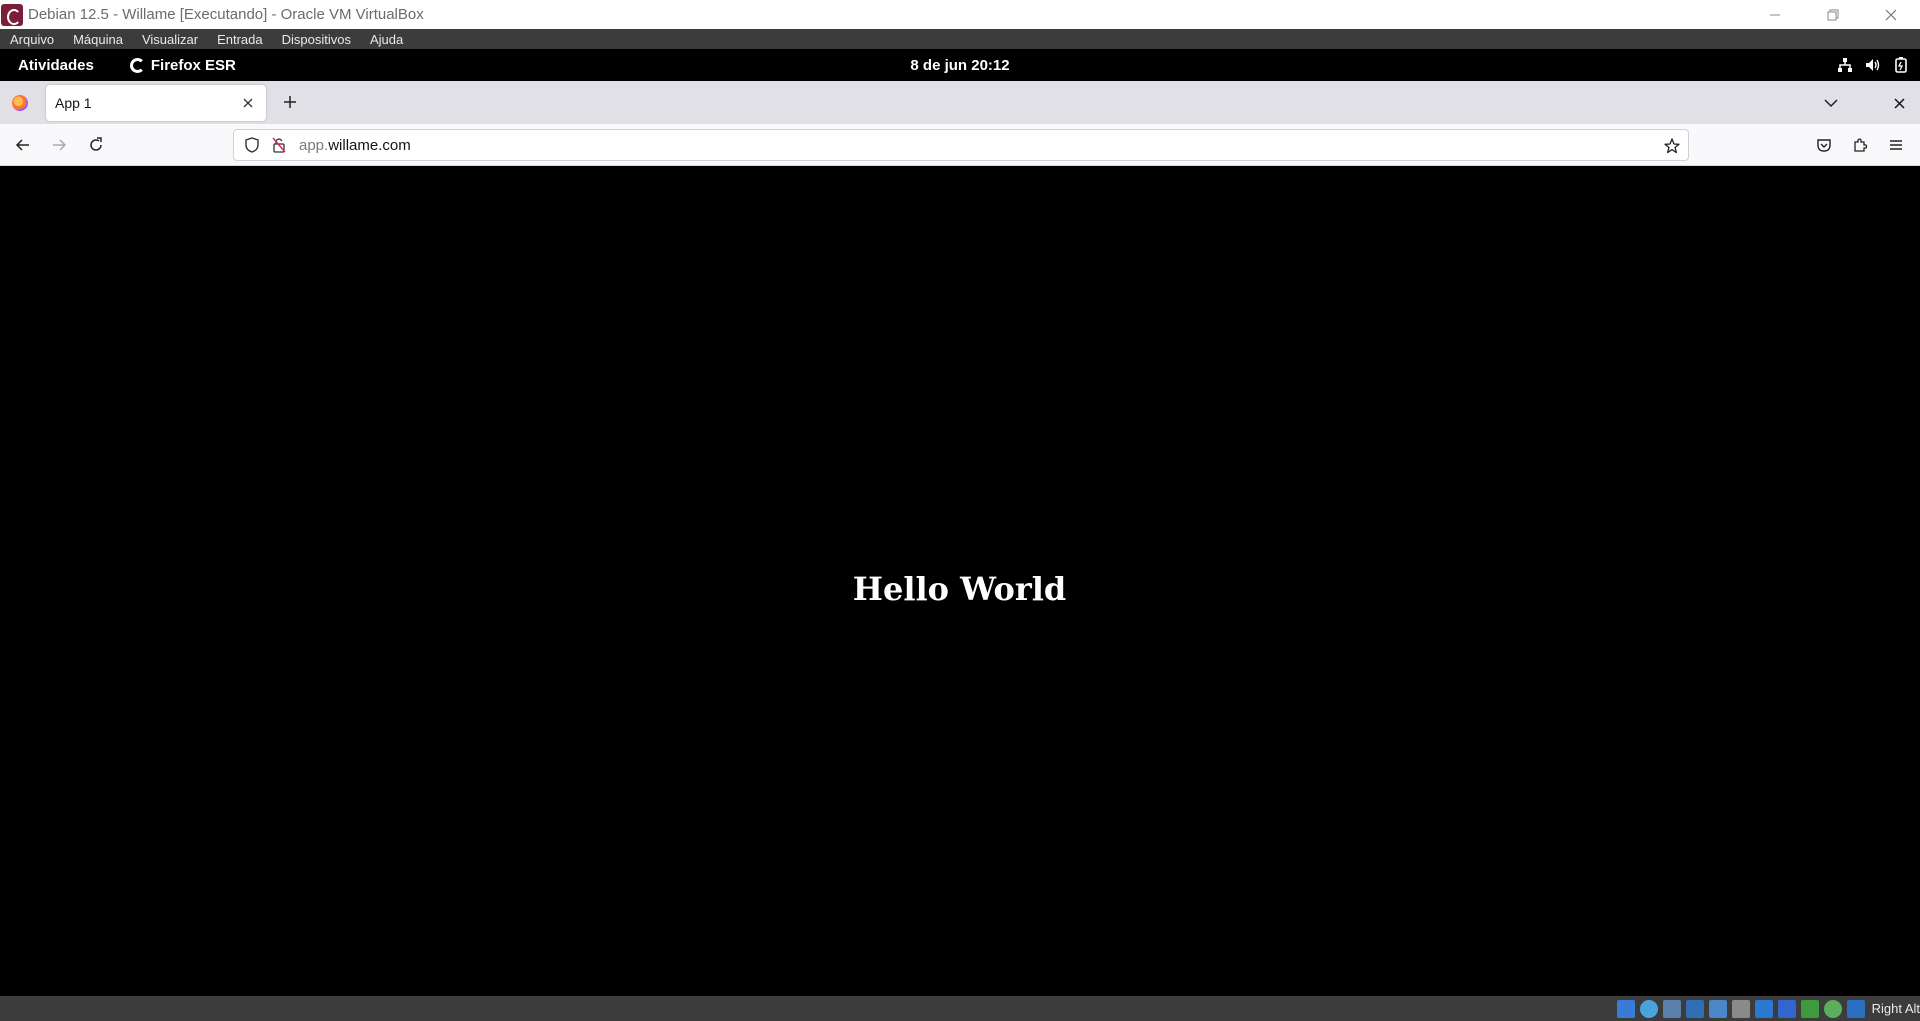 This screenshot has width=1920, height=1021. I want to click on gnome-top-bar: Atividades Firefox ESR 8 de jun 20:12, so click(960, 65).